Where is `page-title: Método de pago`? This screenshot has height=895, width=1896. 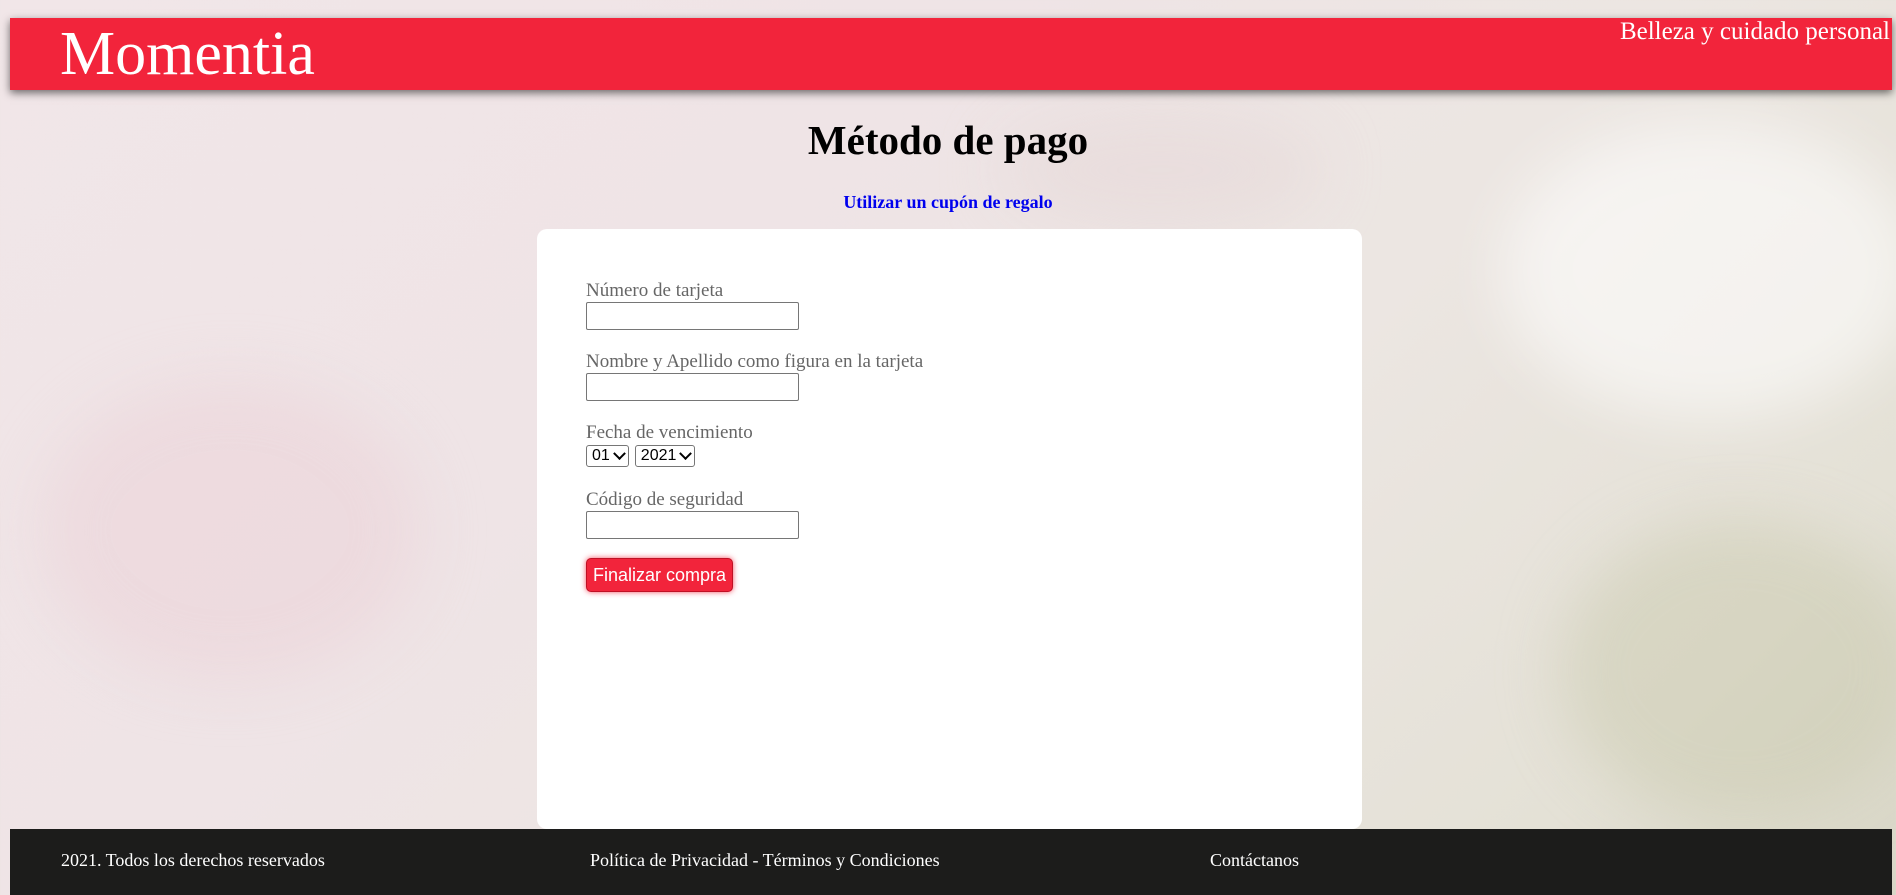
page-title: Método de pago is located at coordinates (948, 140).